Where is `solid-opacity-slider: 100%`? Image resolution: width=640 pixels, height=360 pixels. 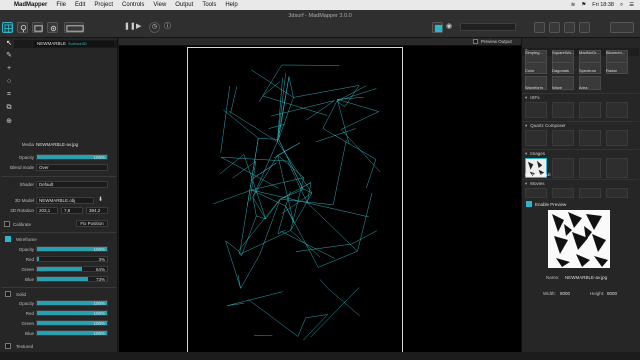 solid-opacity-slider: 100% is located at coordinates (72, 303).